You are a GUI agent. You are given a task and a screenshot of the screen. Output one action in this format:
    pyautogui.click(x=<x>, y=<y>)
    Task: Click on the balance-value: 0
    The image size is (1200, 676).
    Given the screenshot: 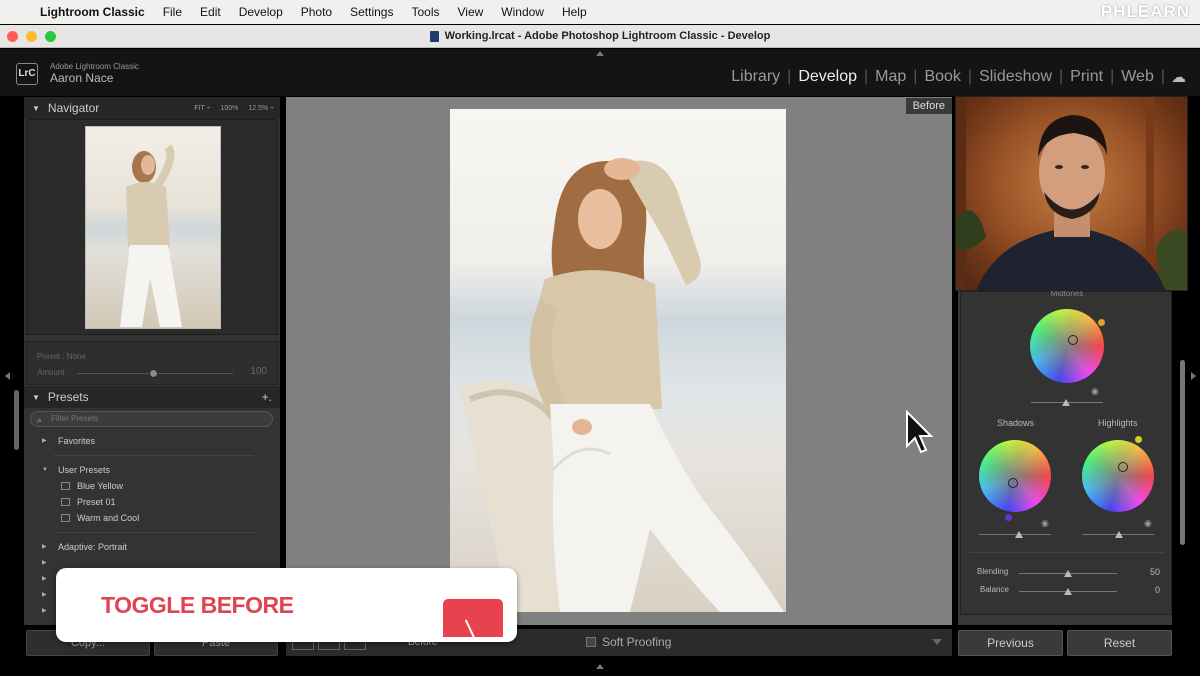 What is the action you would take?
    pyautogui.click(x=1157, y=590)
    